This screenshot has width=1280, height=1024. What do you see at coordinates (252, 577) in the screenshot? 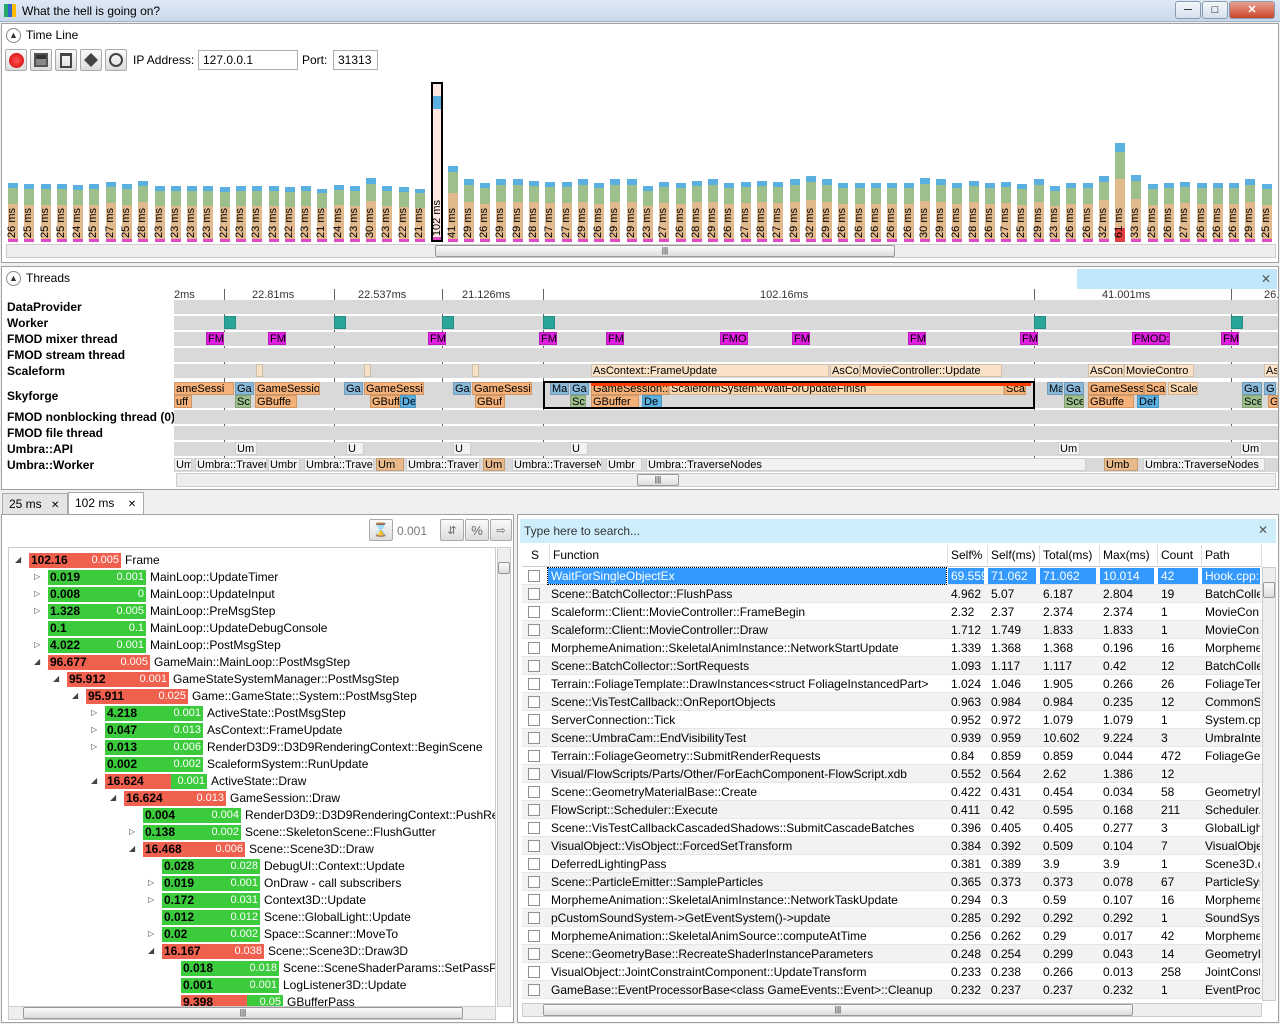
I see `tree-row: ▷ 0.019 0.001 MainLoop::UpdateTimer` at bounding box center [252, 577].